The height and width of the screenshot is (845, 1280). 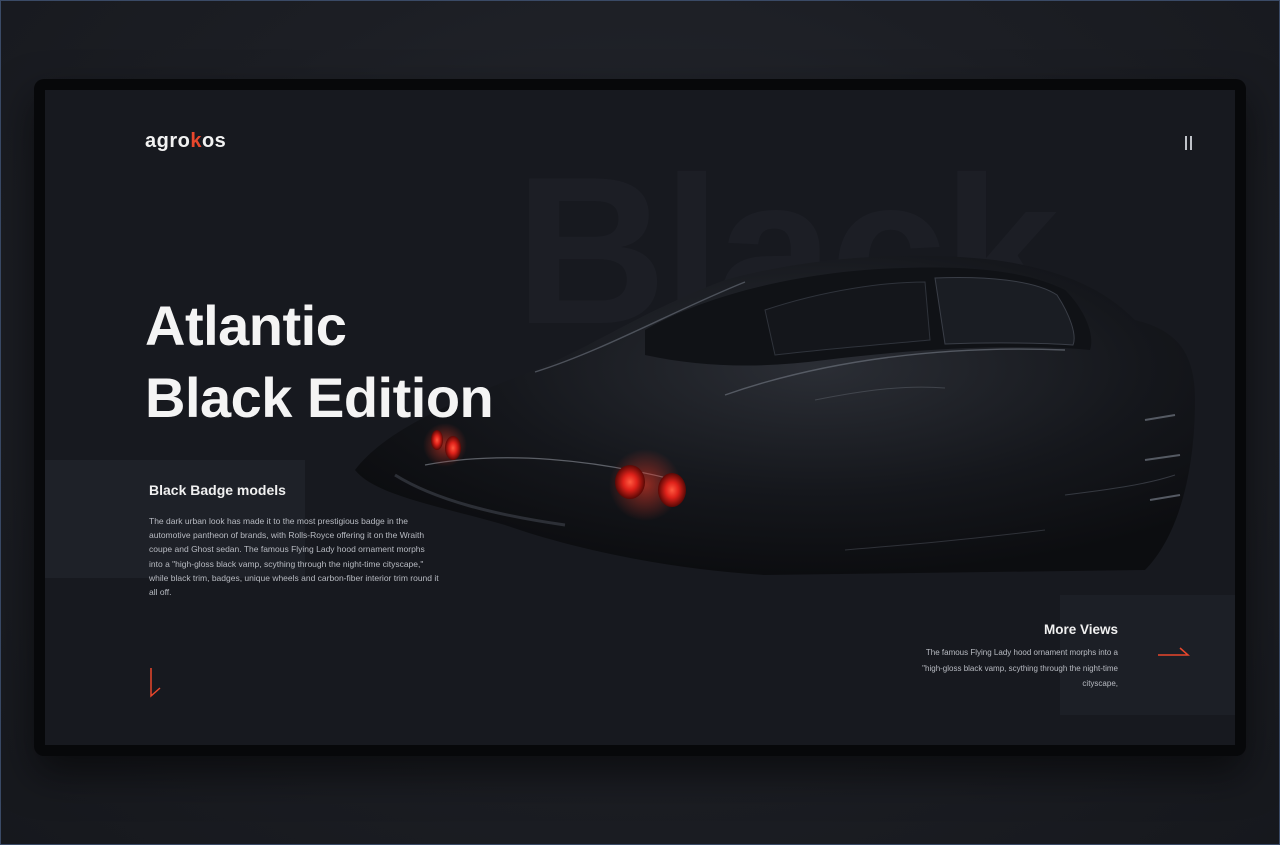 What do you see at coordinates (196, 141) in the screenshot?
I see `logo-text-accent: k` at bounding box center [196, 141].